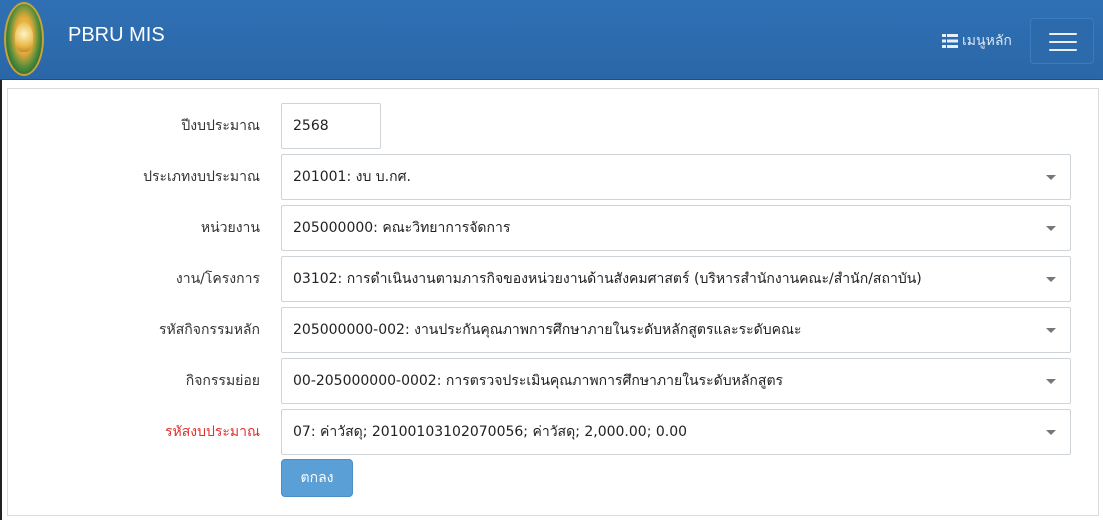 The height and width of the screenshot is (520, 1103). Describe the element at coordinates (222, 381) in the screenshot. I see `sub-activity-label: กิจกรรมย่อย` at that location.